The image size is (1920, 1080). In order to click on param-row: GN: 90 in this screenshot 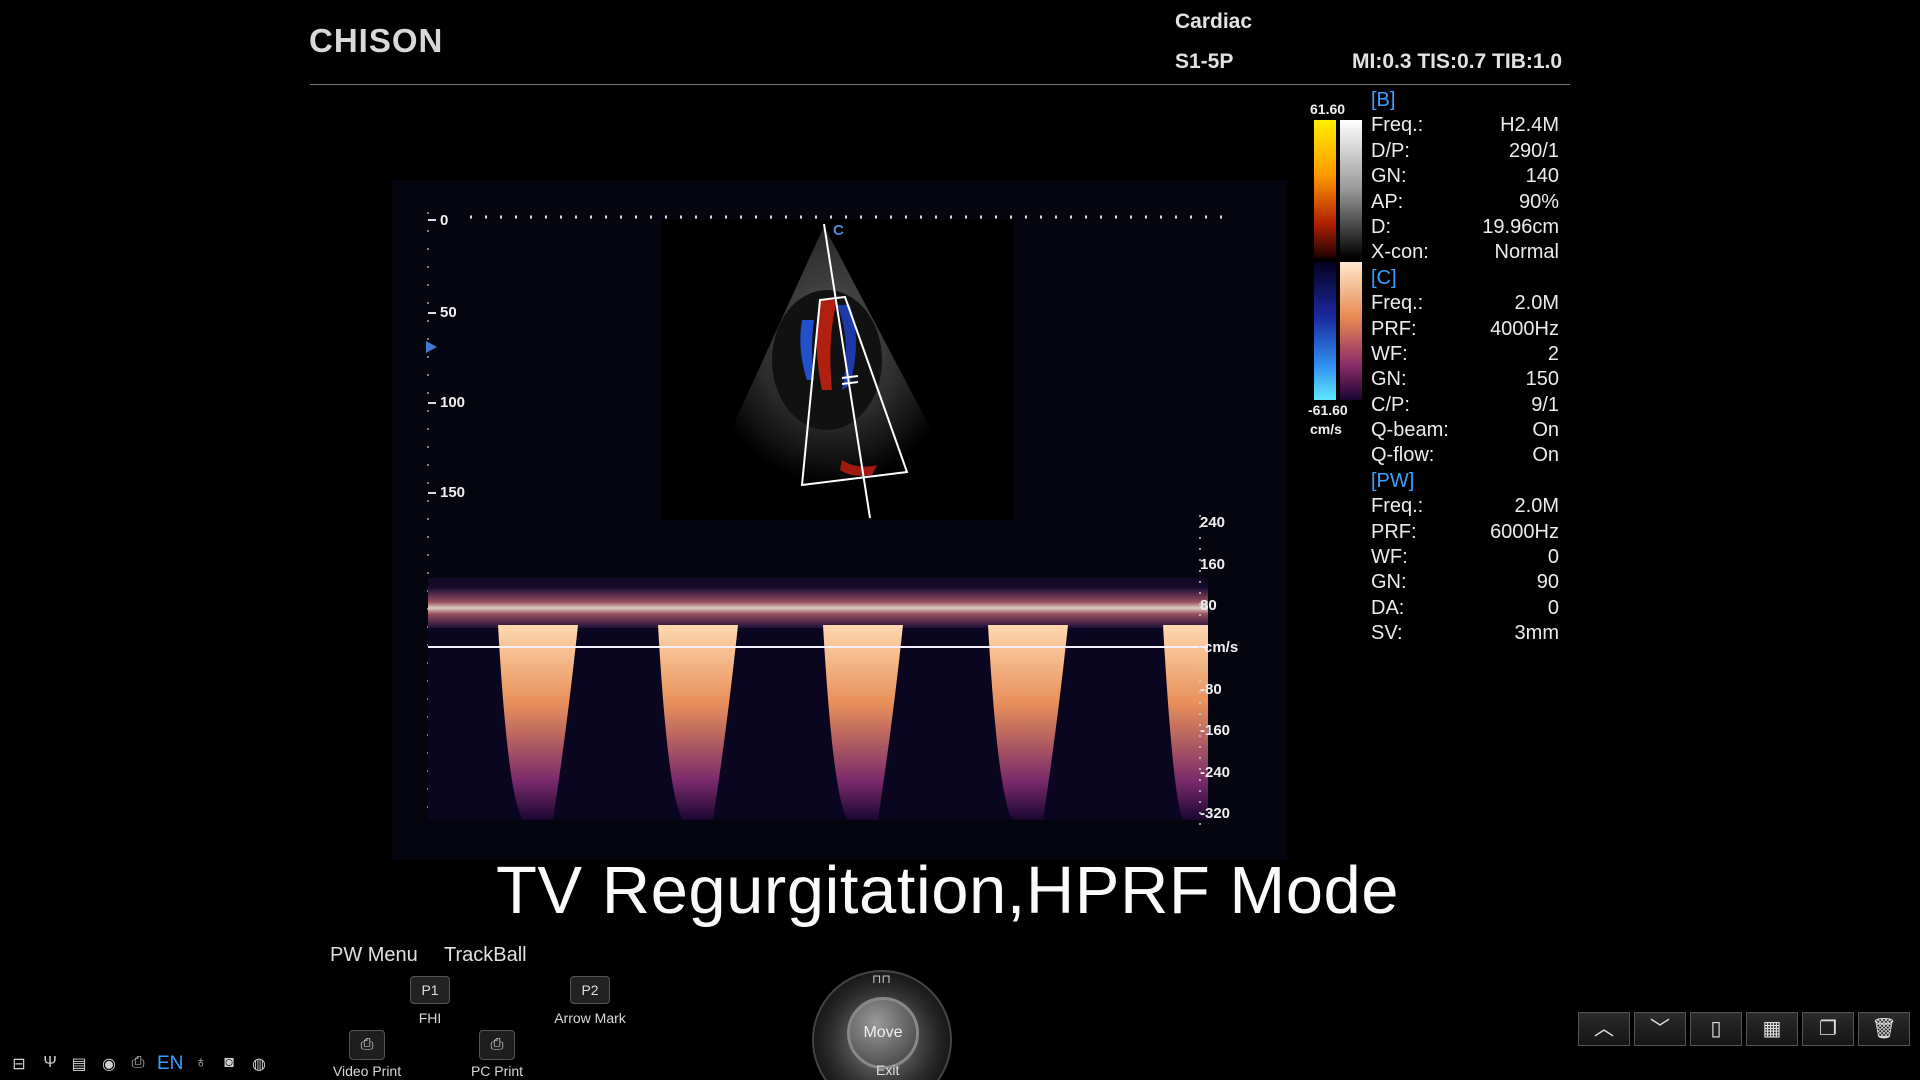, I will do `click(1465, 582)`.